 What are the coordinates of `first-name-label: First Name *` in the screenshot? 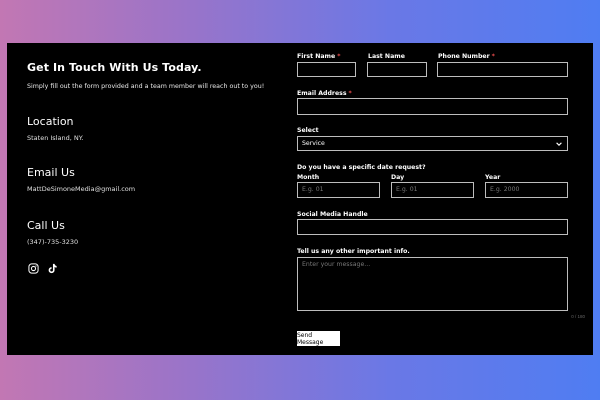 It's located at (319, 56).